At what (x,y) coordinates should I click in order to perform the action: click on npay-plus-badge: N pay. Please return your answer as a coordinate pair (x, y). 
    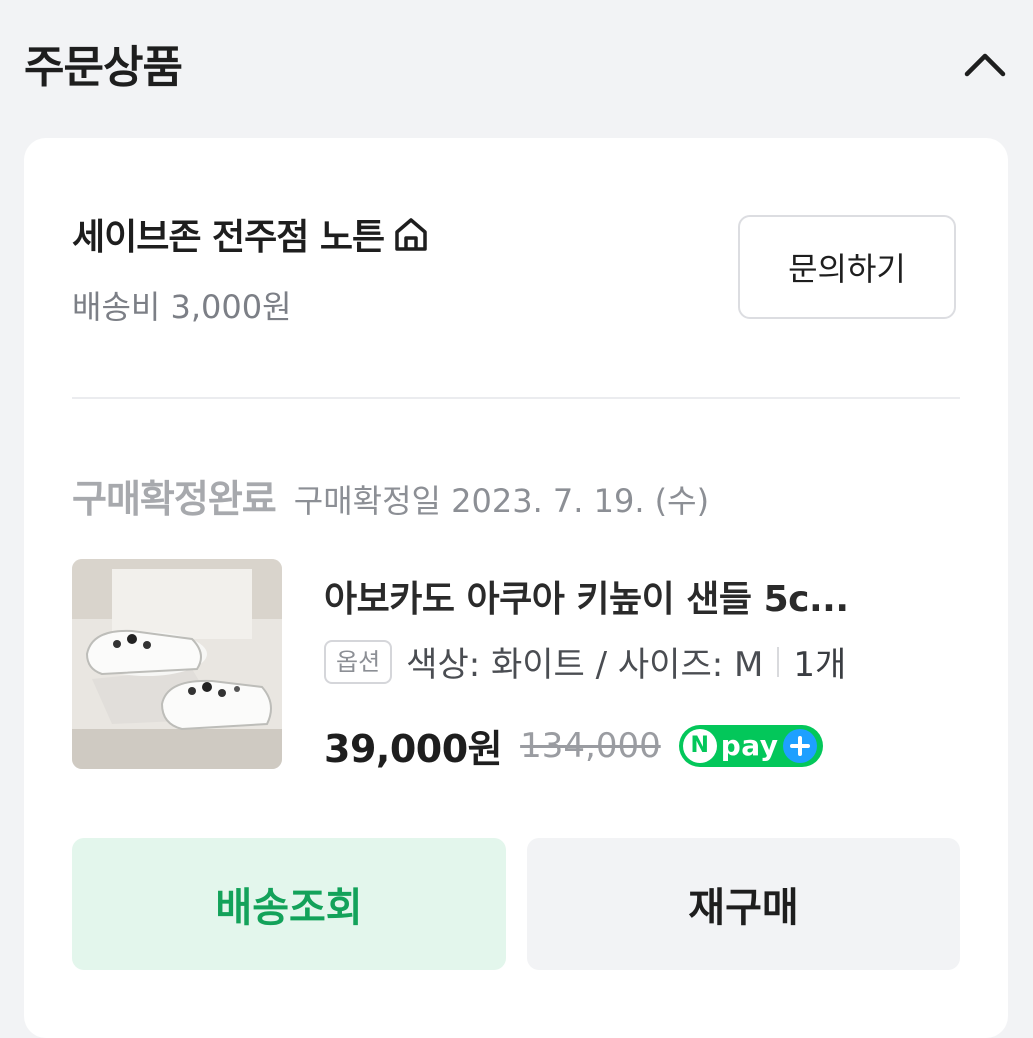
    Looking at the image, I should click on (750, 745).